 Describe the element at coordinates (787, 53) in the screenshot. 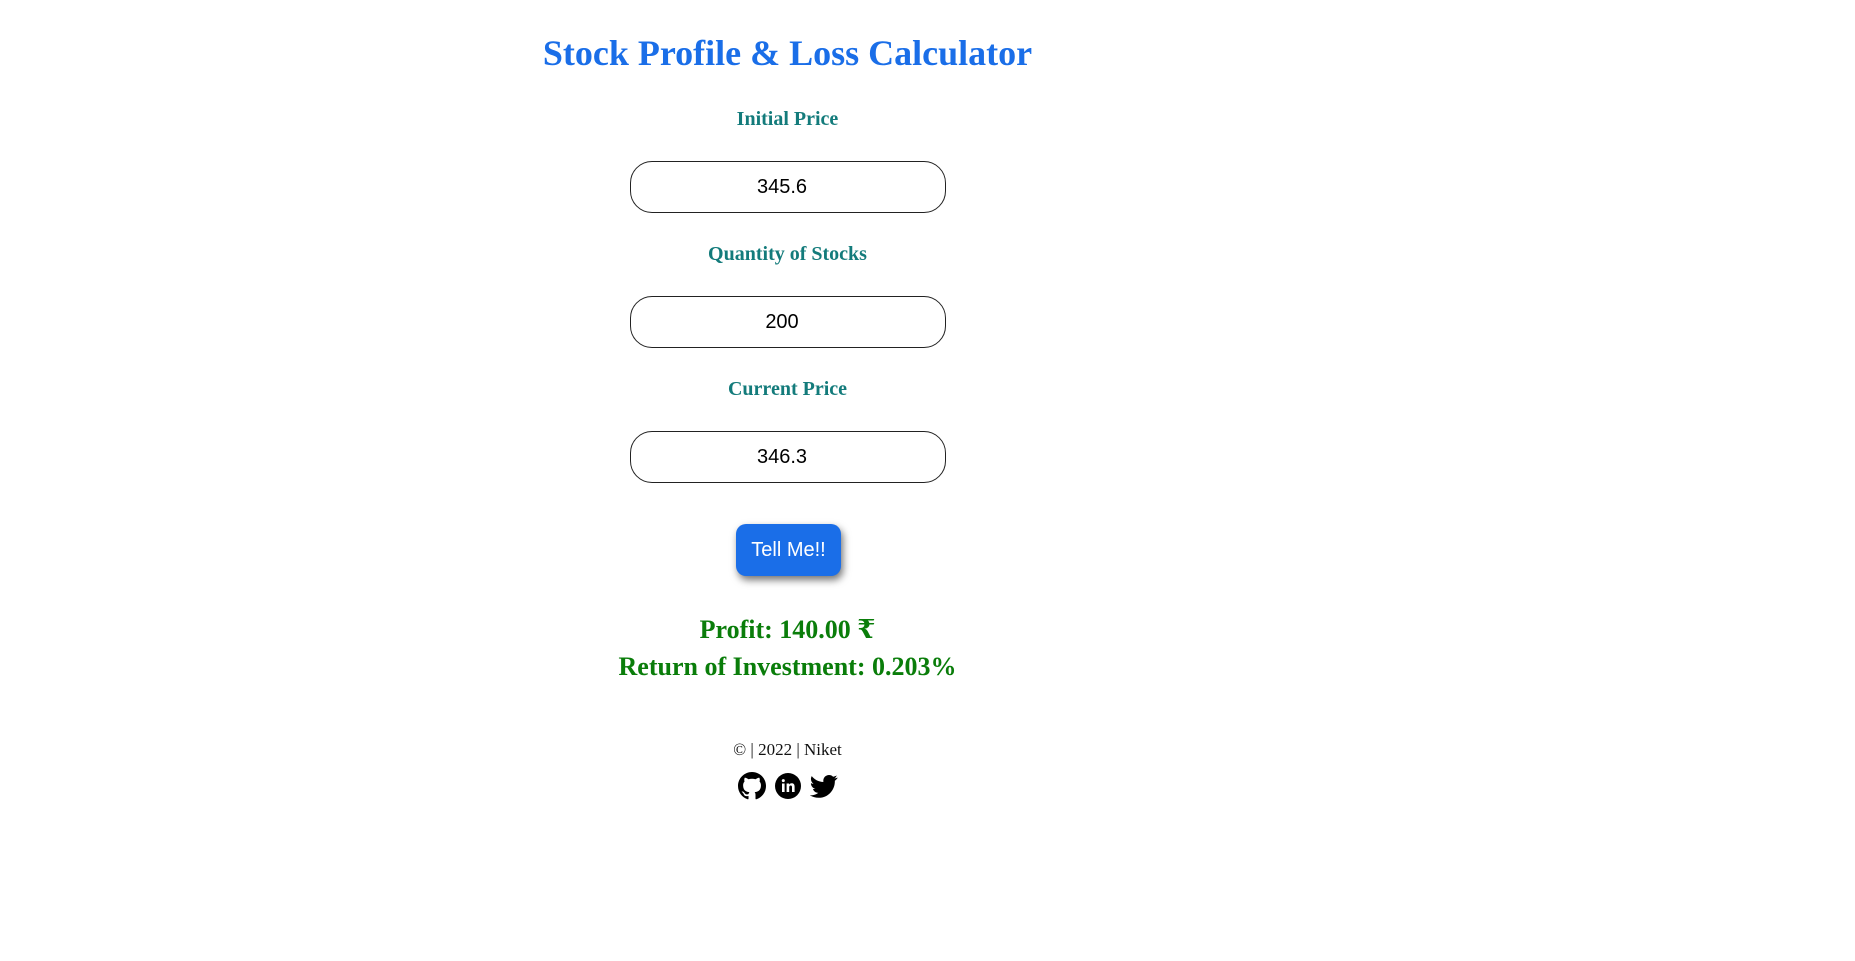

I see `page-title: Stock Profile & Loss Calculator` at that location.